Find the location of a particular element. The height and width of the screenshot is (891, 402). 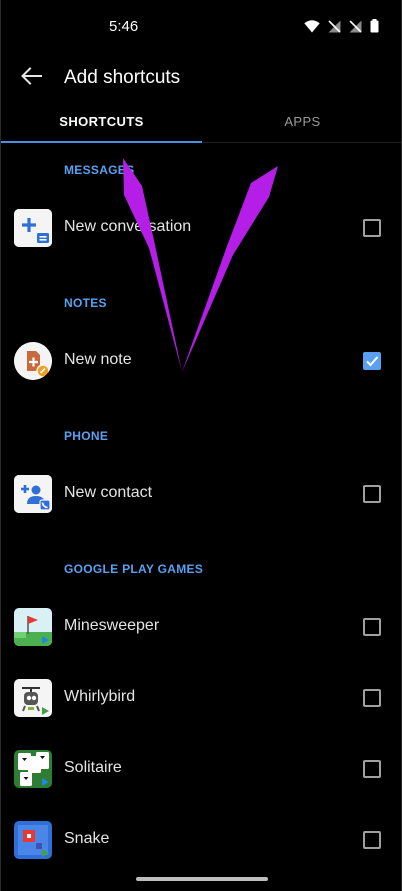

check-icon is located at coordinates (372, 361).